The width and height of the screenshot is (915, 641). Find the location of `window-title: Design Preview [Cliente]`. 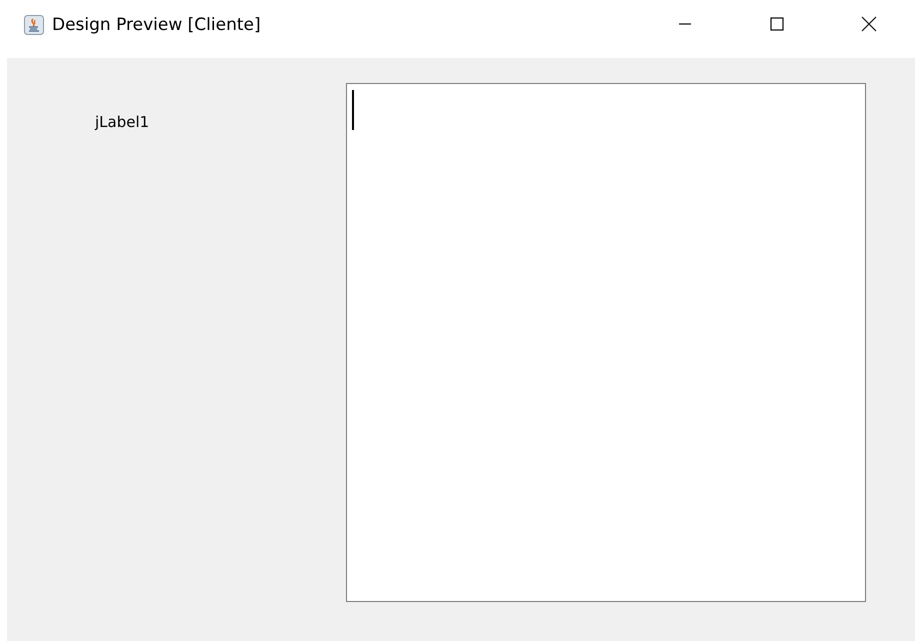

window-title: Design Preview [Cliente] is located at coordinates (156, 25).